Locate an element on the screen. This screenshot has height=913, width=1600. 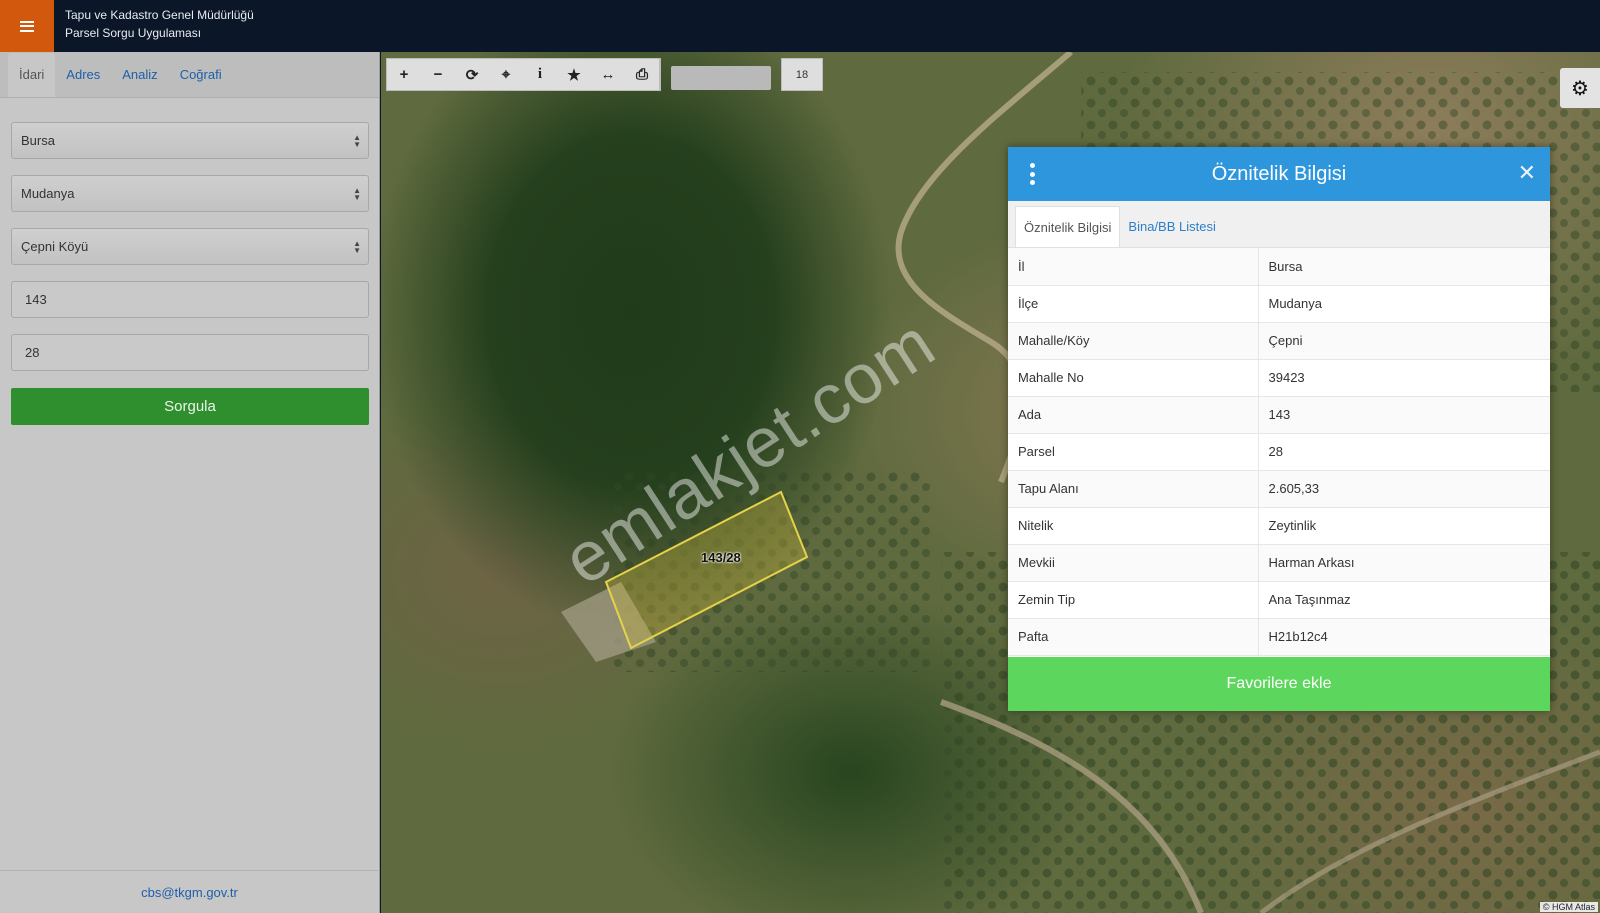
refresh-icon: ⟳ is located at coordinates (472, 74).